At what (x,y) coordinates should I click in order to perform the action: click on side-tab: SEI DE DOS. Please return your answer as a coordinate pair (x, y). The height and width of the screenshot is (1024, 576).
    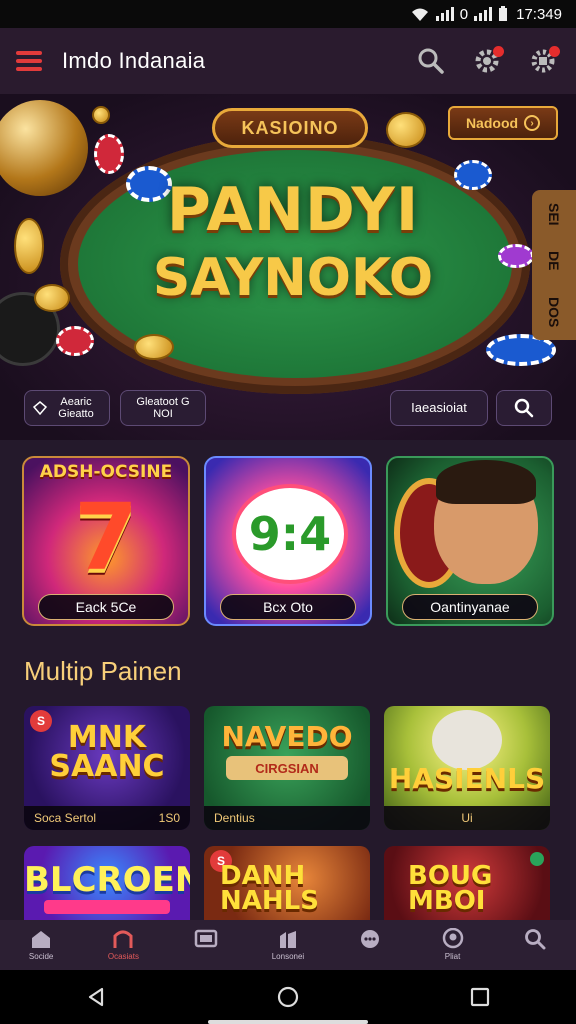
    Looking at the image, I should click on (554, 265).